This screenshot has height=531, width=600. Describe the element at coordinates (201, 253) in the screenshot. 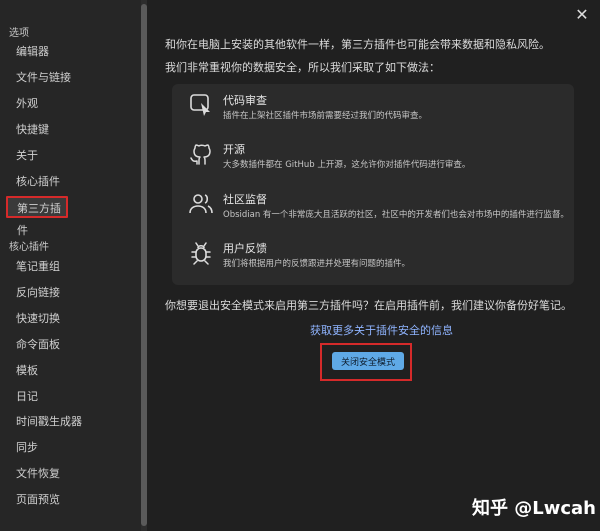

I see `bug-icon` at that location.